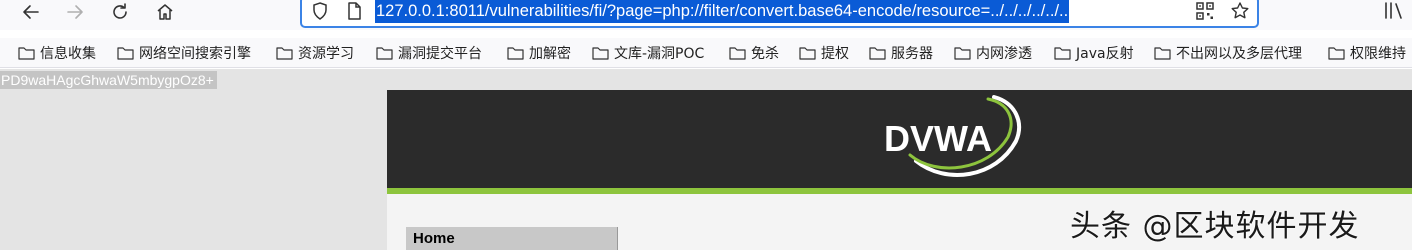 This screenshot has width=1412, height=250. Describe the element at coordinates (912, 54) in the screenshot. I see `bookmark-label: 服务器` at that location.